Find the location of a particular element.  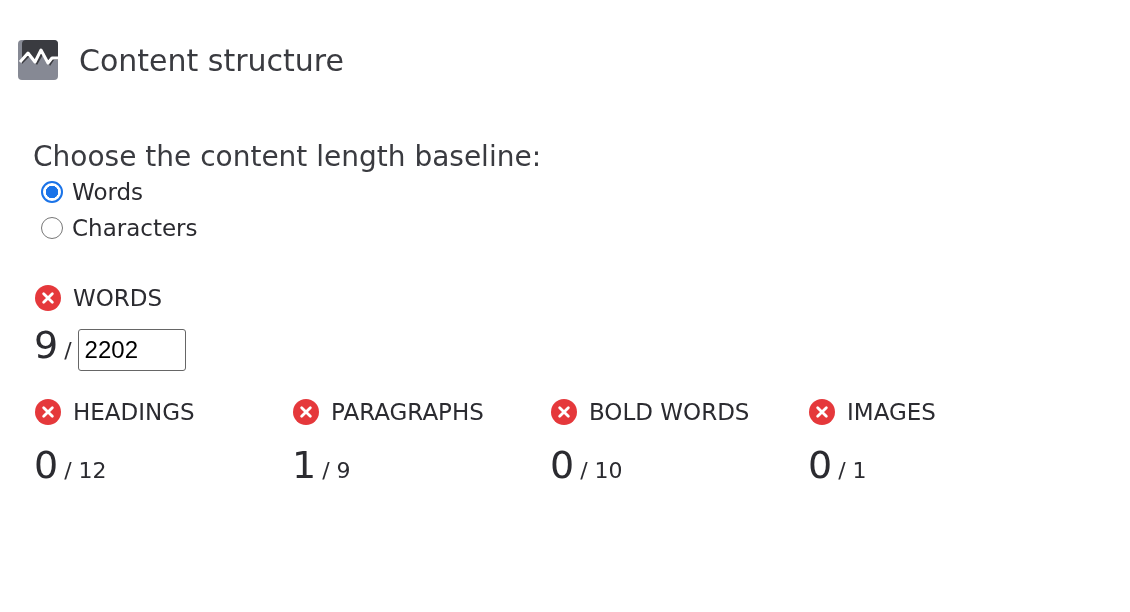

metric-label: HEADINGS is located at coordinates (134, 412).